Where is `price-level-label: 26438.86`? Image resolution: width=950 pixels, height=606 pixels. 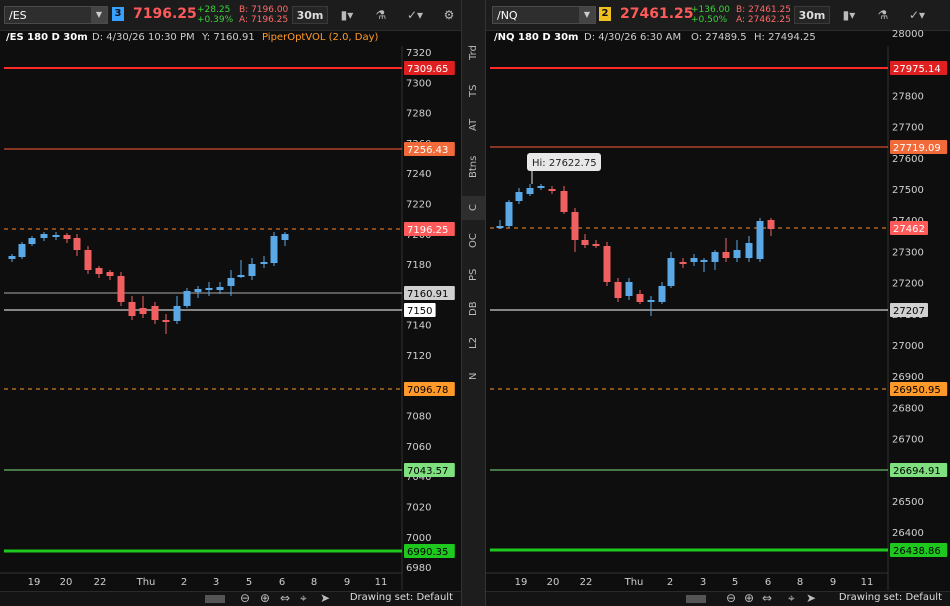 price-level-label: 26438.86 is located at coordinates (917, 551).